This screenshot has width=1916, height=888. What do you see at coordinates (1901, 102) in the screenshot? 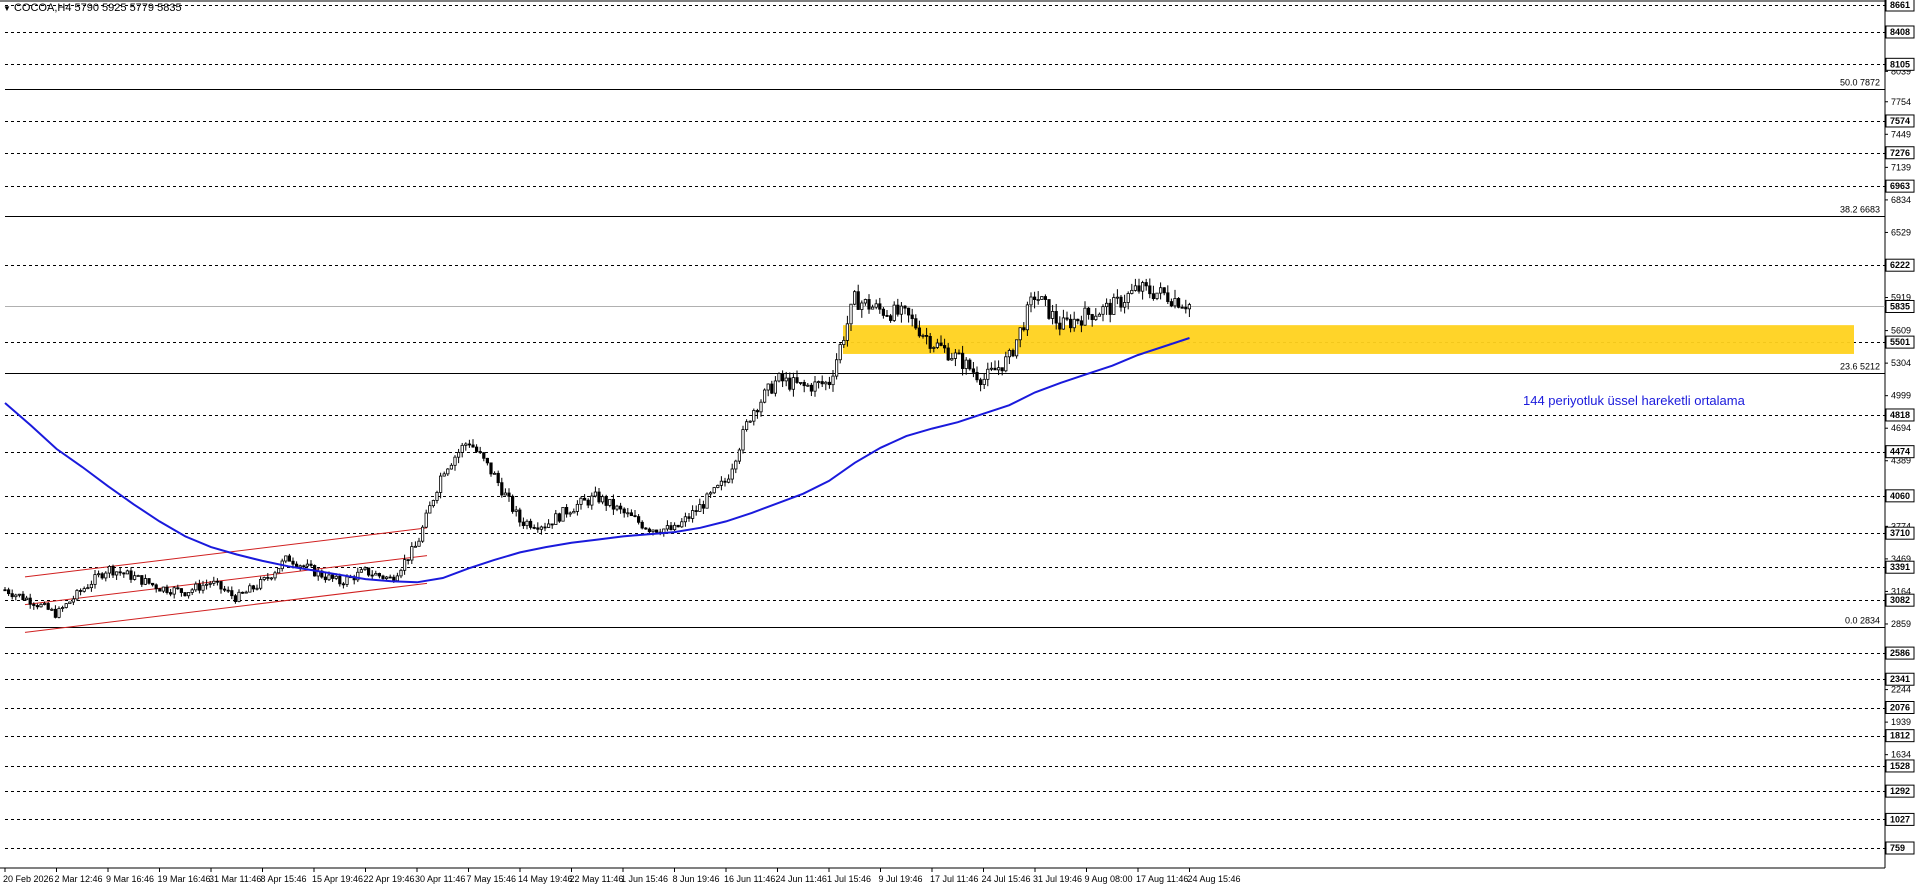
I see `price-tick-label: 7754` at bounding box center [1901, 102].